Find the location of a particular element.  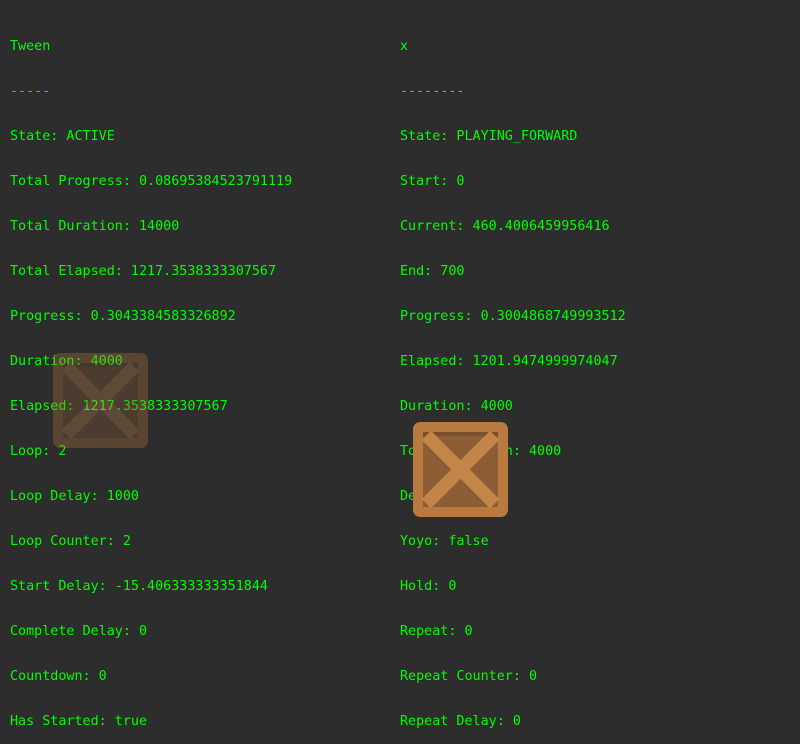

tween-loop: Loop: 2 is located at coordinates (38, 451).